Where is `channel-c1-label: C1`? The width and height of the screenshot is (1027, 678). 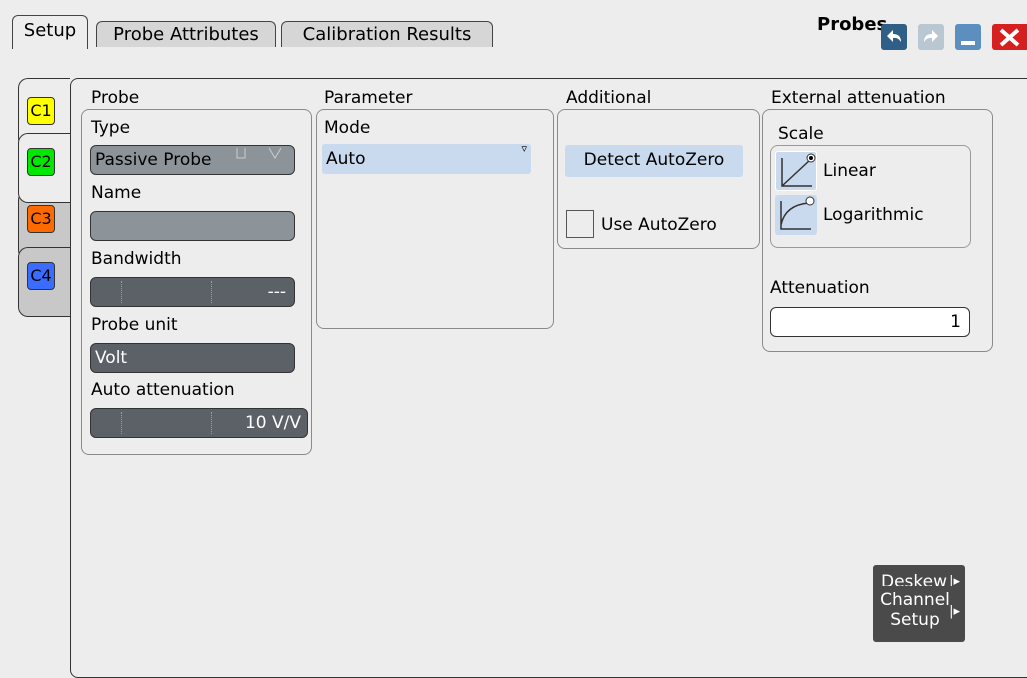 channel-c1-label: C1 is located at coordinates (41, 111).